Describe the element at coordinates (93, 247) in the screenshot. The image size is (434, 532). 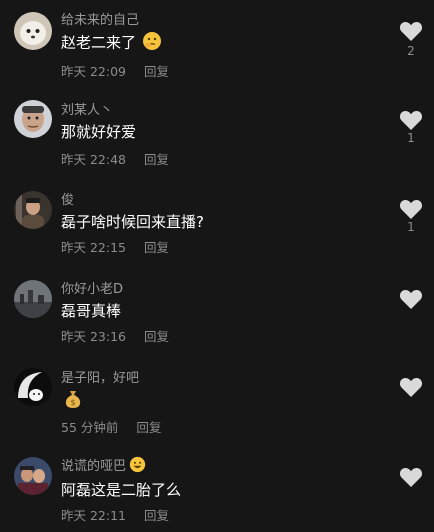
I see `timestamp: 昨天 22:15` at that location.